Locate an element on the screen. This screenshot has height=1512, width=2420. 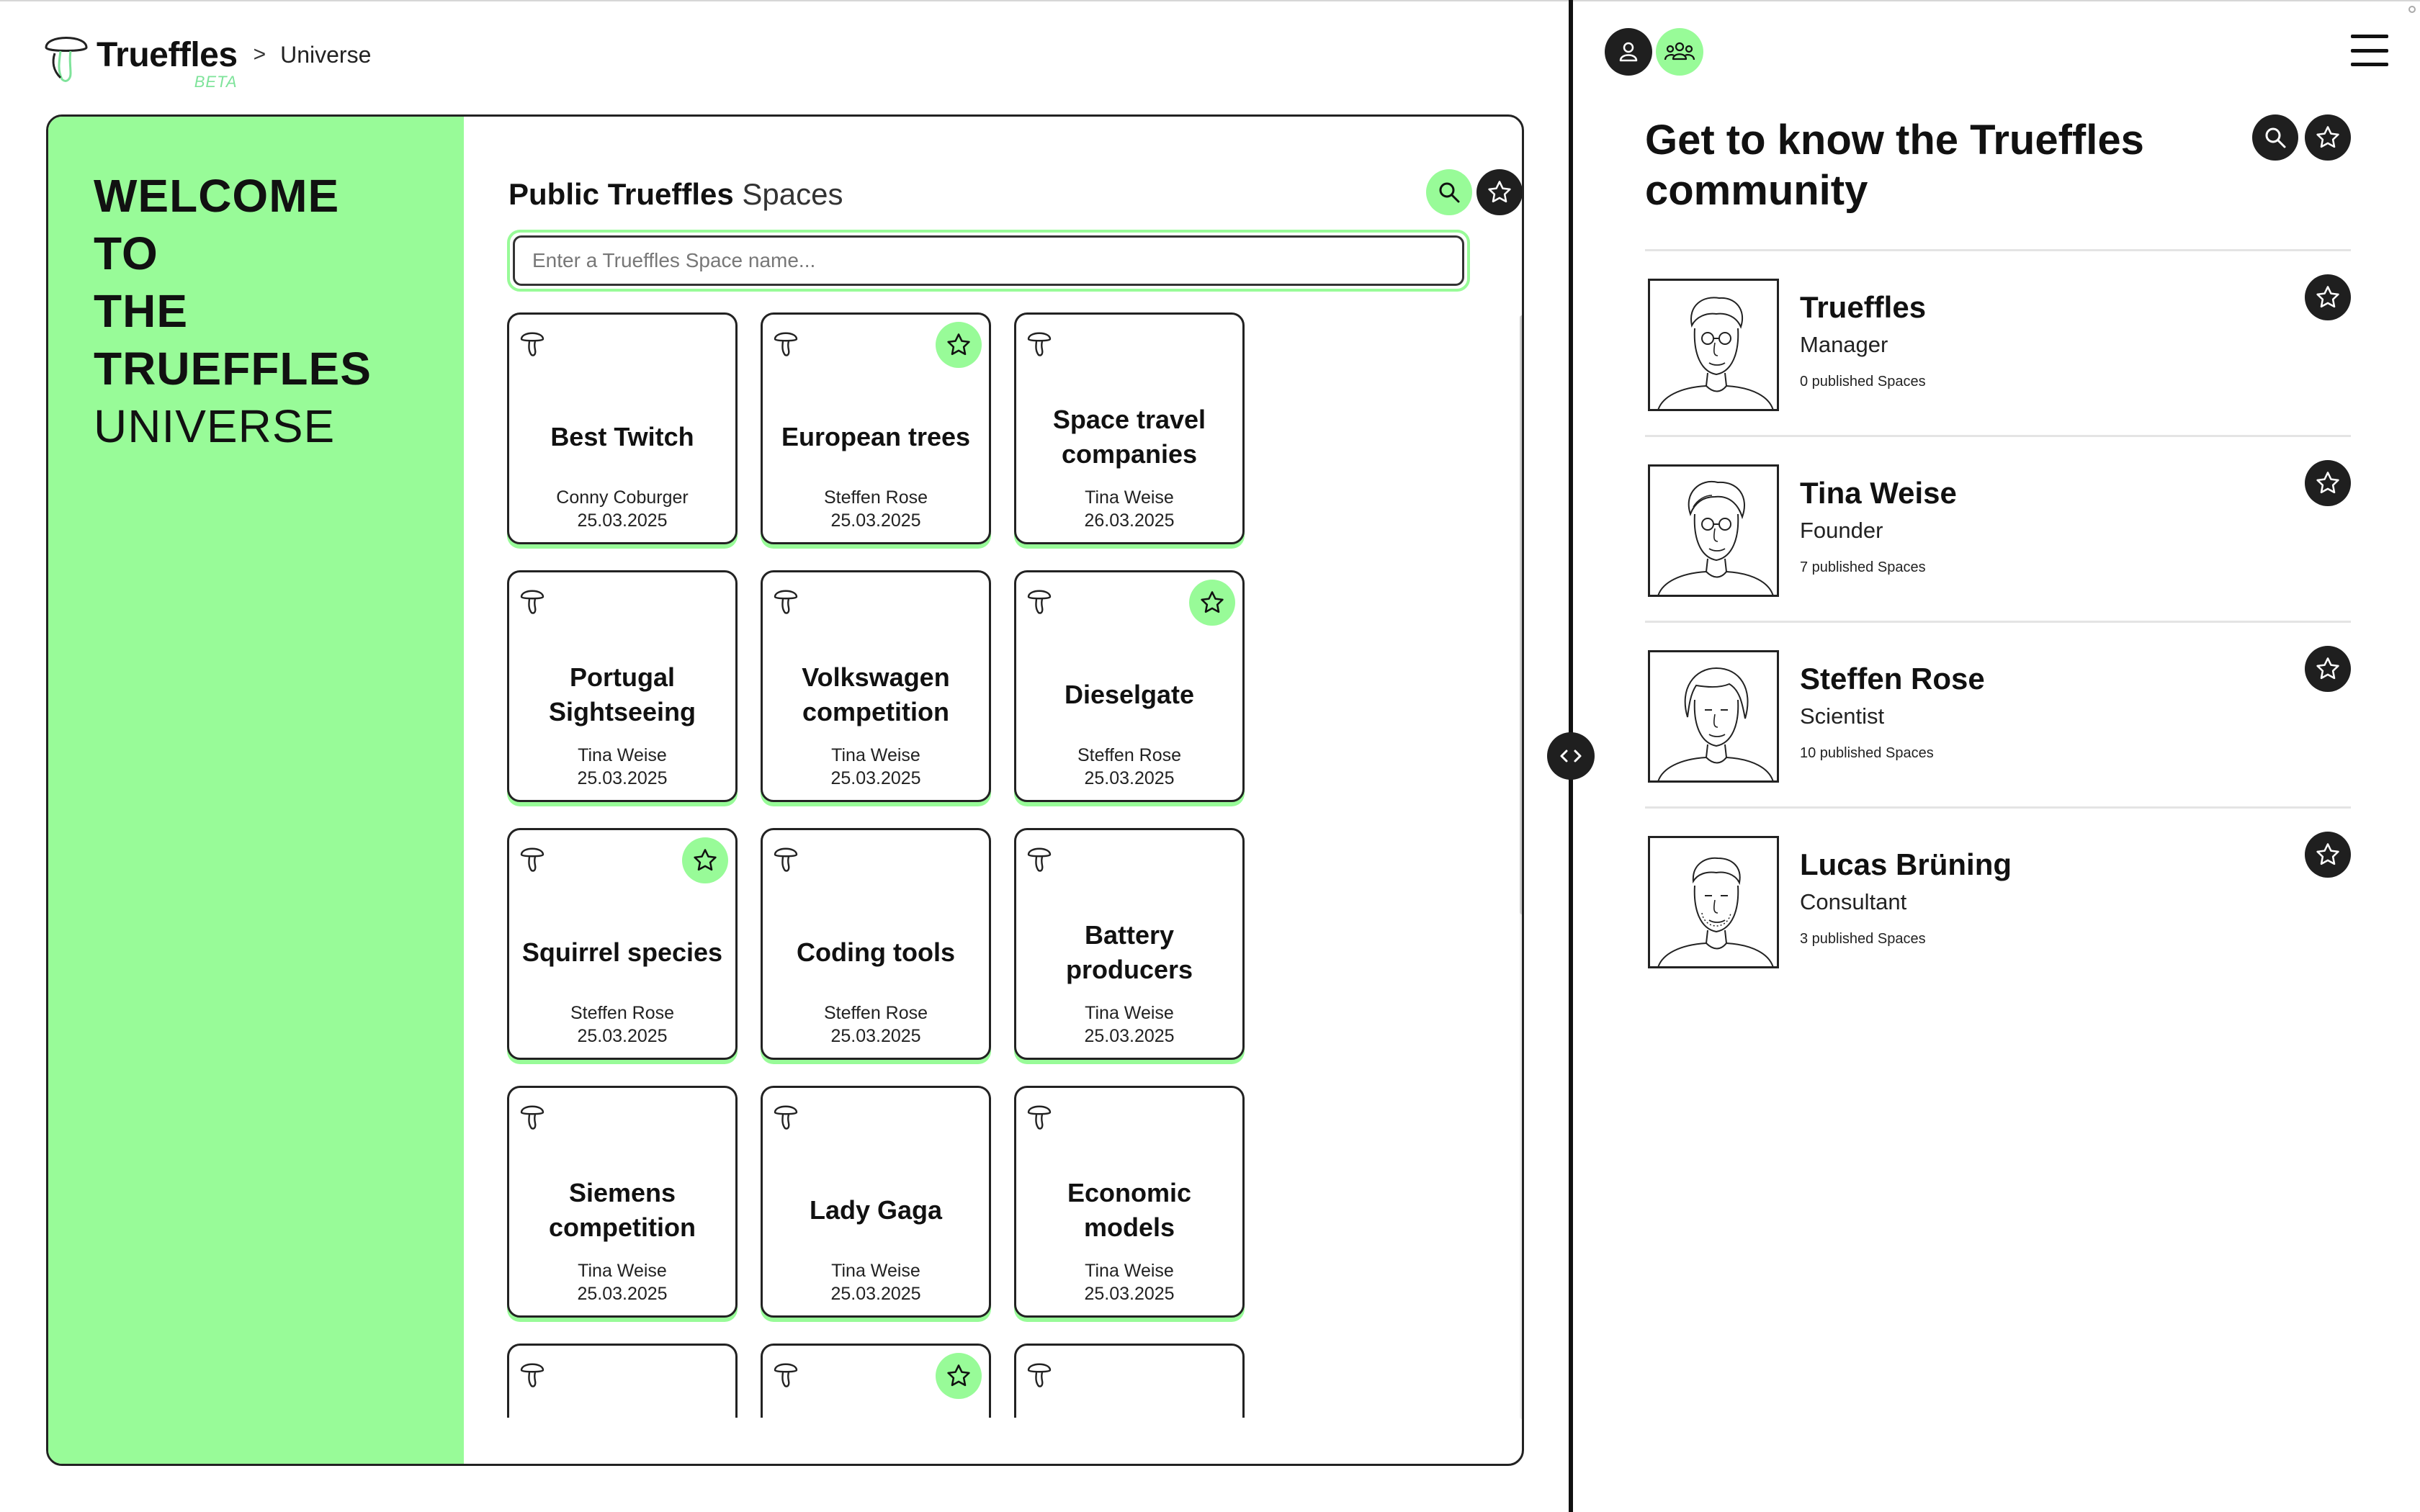
hamburger-menu-icon is located at coordinates (2369, 50).